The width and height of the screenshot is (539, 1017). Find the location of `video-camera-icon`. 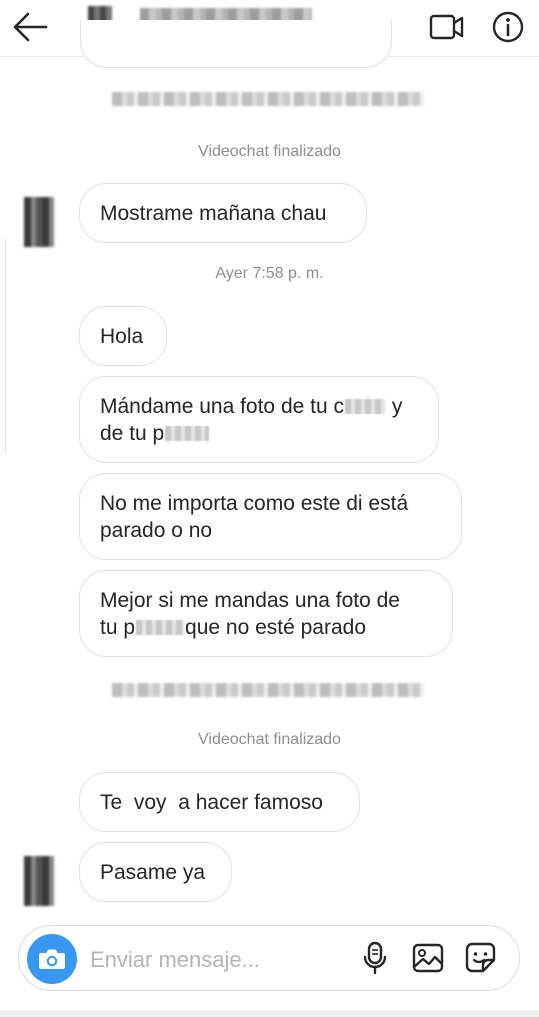

video-camera-icon is located at coordinates (446, 27).